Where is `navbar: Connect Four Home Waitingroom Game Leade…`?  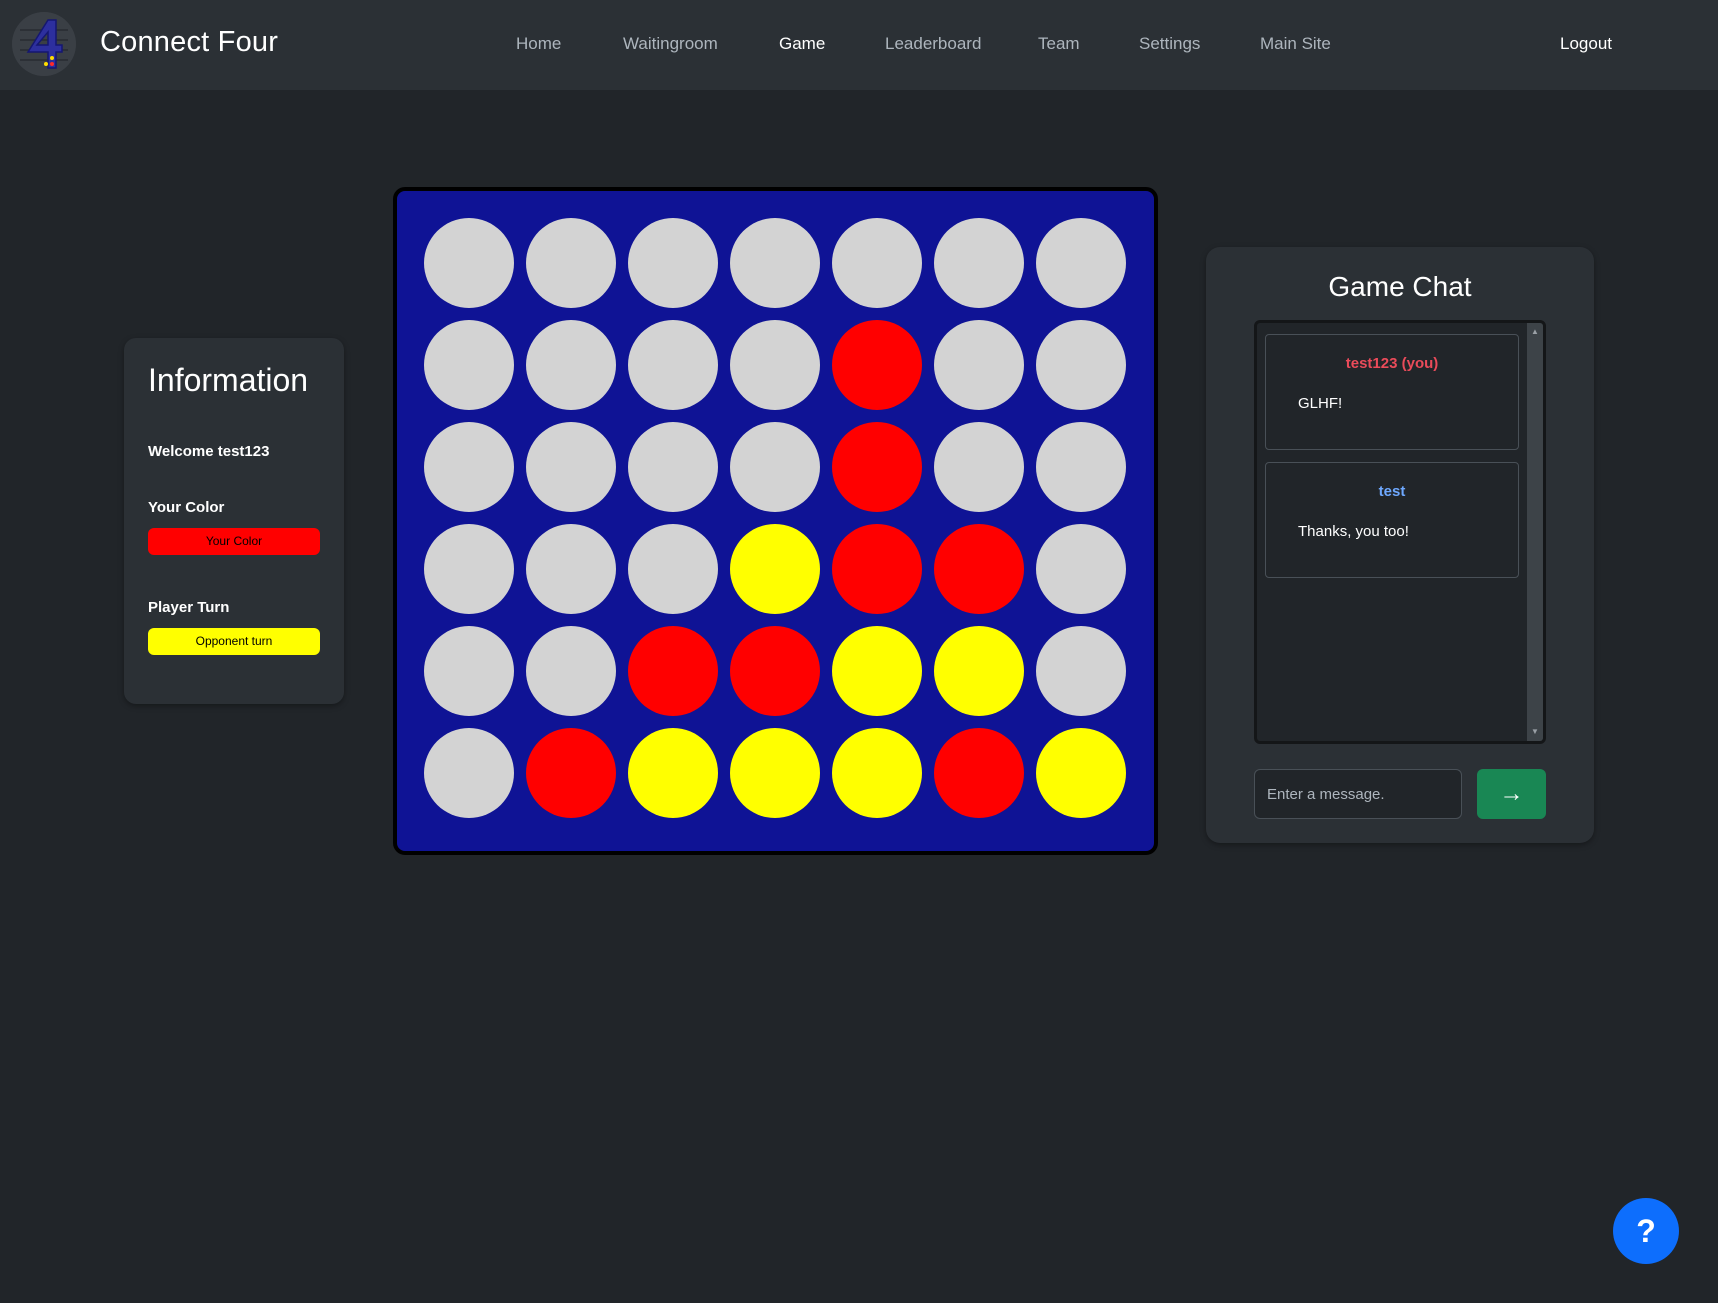 navbar: Connect Four Home Waitingroom Game Leade… is located at coordinates (859, 45).